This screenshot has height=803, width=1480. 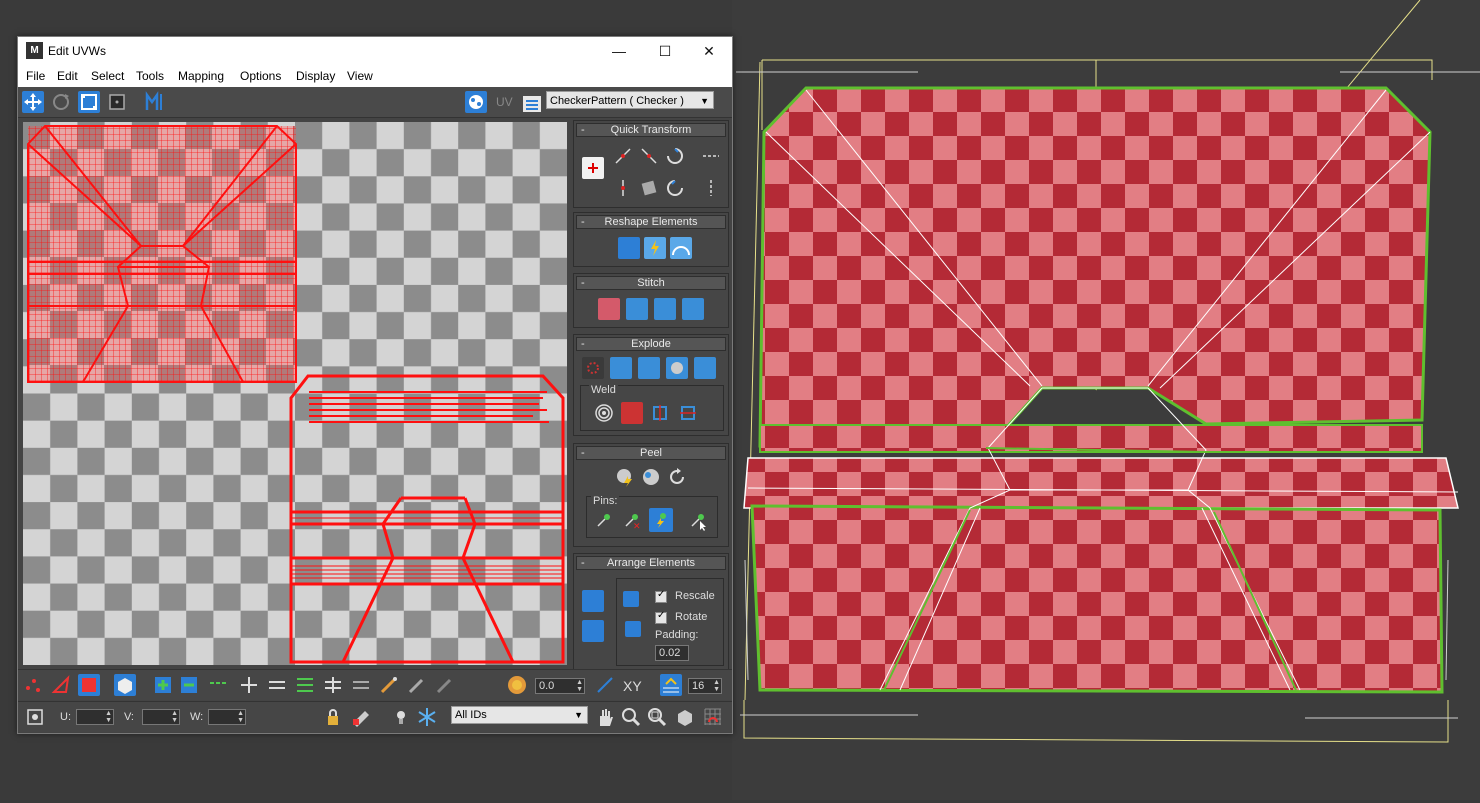 I want to click on filter-selected-faces-icon, so click(x=361, y=717).